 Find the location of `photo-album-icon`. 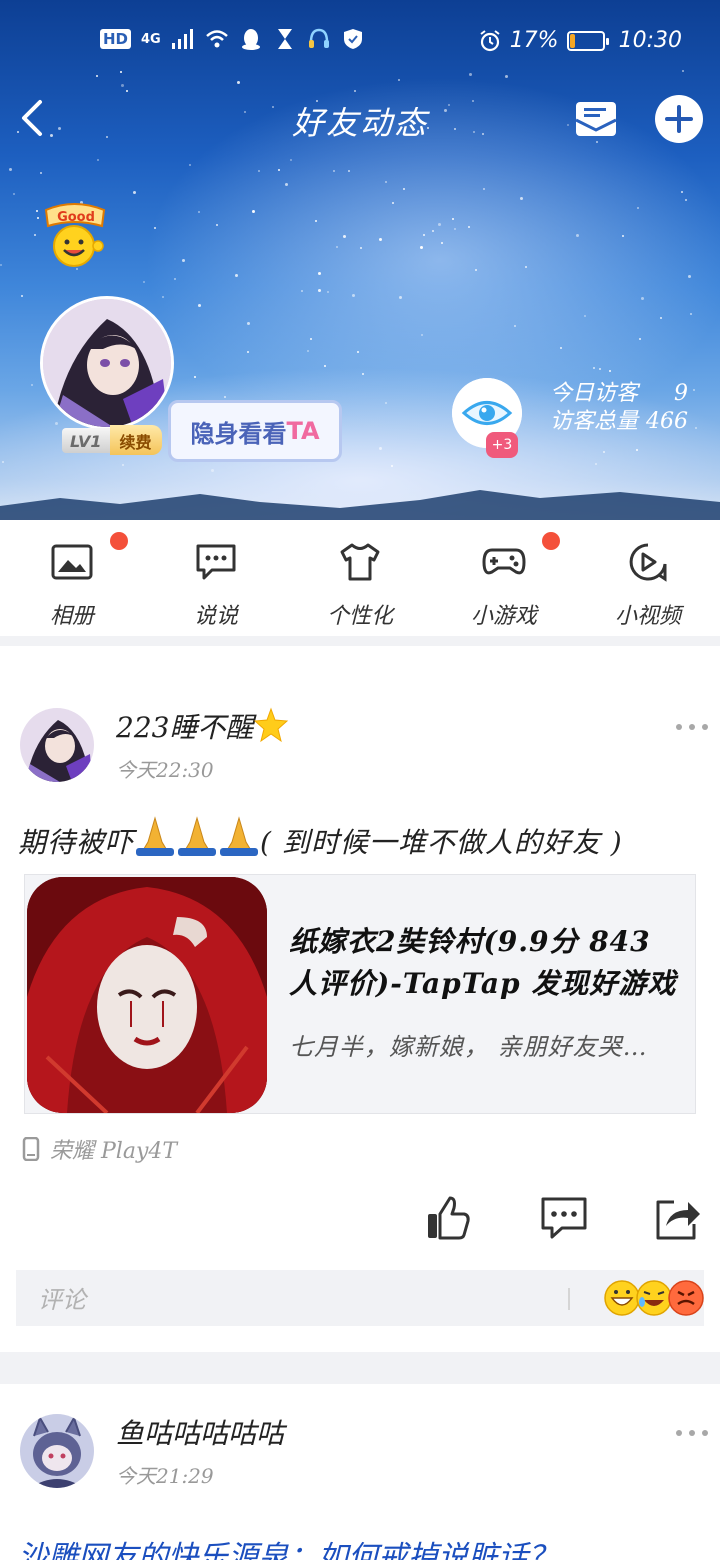

photo-album-icon is located at coordinates (72, 562).